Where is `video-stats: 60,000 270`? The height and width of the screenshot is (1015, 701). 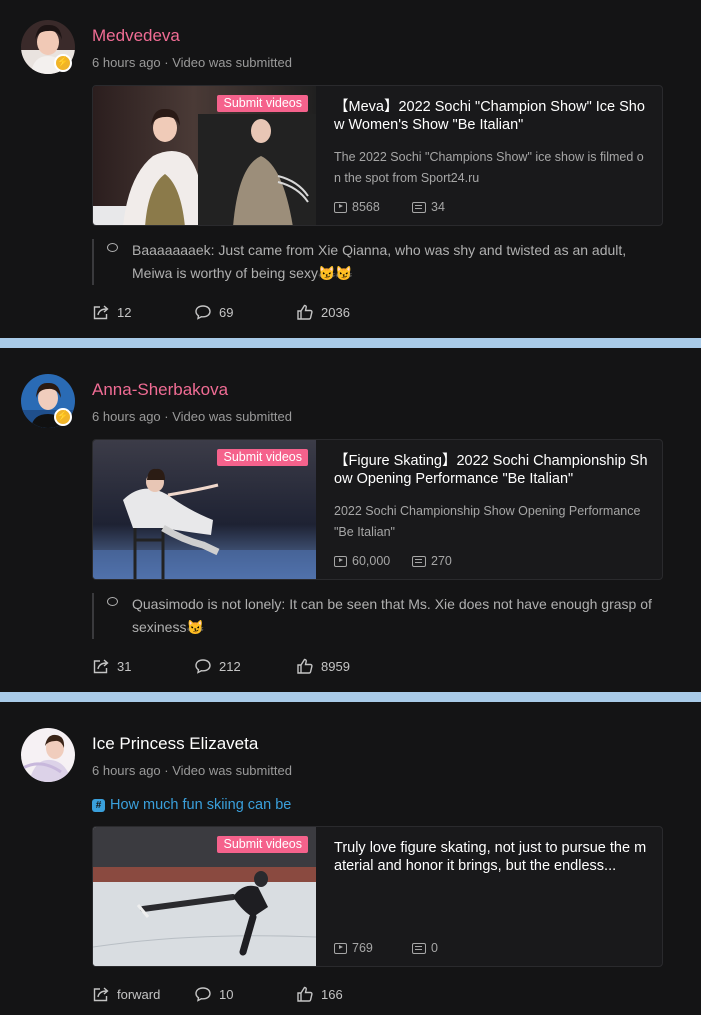
video-stats: 60,000 270 is located at coordinates (393, 561).